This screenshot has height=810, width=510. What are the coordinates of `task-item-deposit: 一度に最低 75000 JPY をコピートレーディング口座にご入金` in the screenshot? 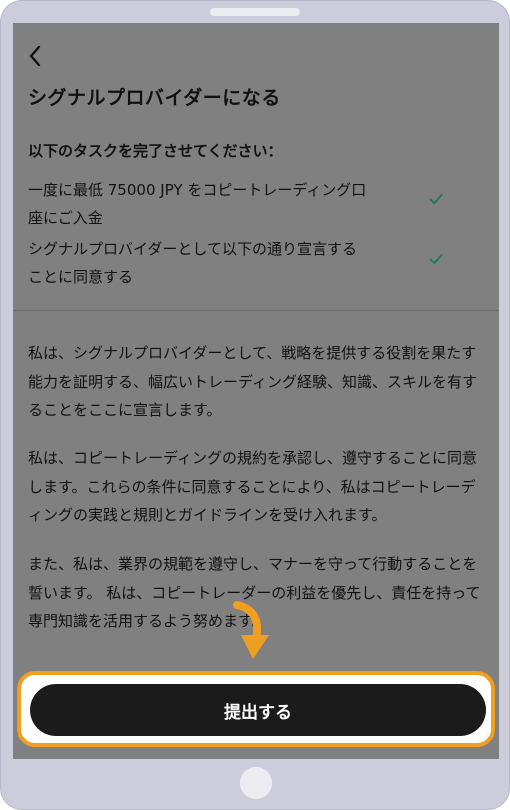 It's located at (197, 204).